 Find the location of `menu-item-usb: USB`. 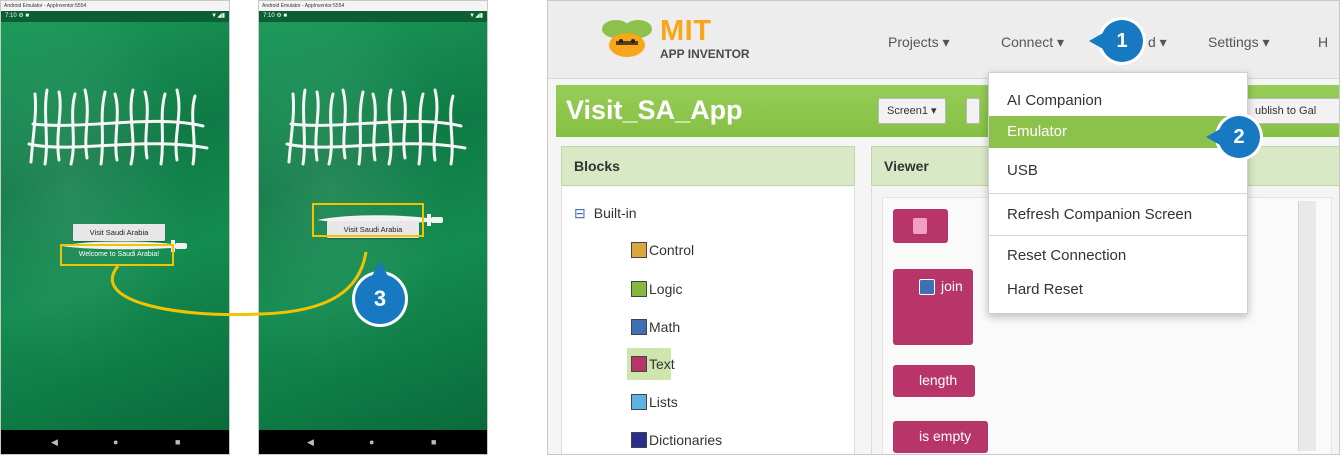

menu-item-usb: USB is located at coordinates (1118, 171).